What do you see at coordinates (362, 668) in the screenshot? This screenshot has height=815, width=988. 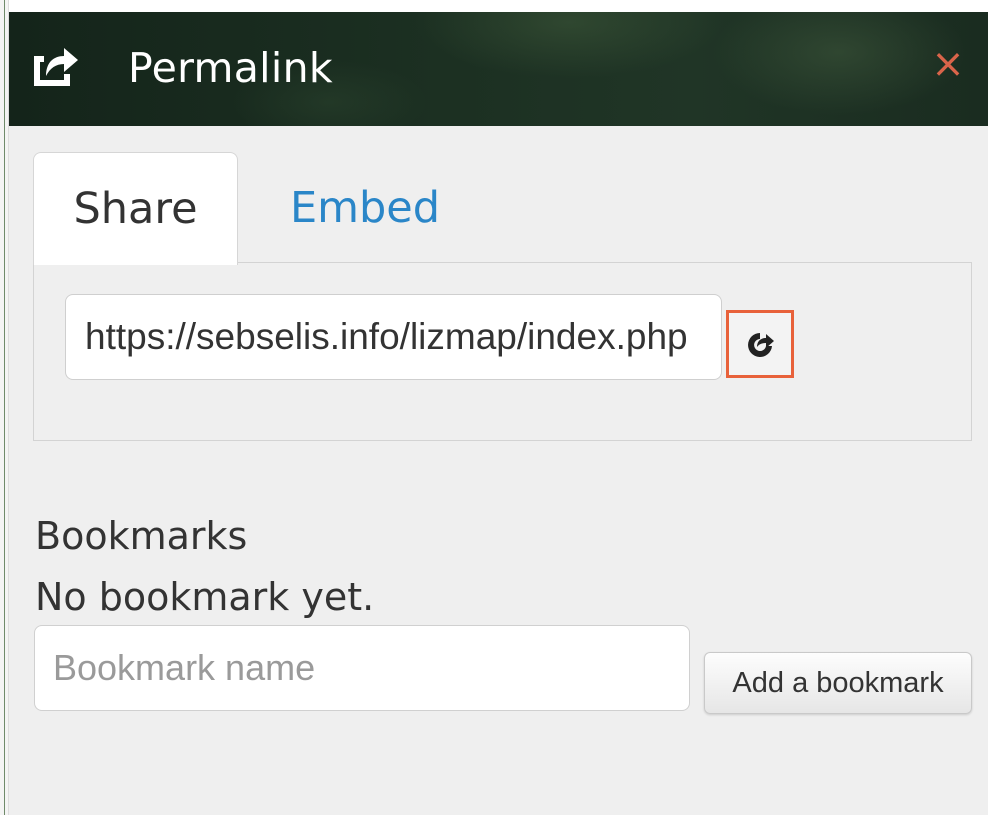 I see `bookmark-name-input` at bounding box center [362, 668].